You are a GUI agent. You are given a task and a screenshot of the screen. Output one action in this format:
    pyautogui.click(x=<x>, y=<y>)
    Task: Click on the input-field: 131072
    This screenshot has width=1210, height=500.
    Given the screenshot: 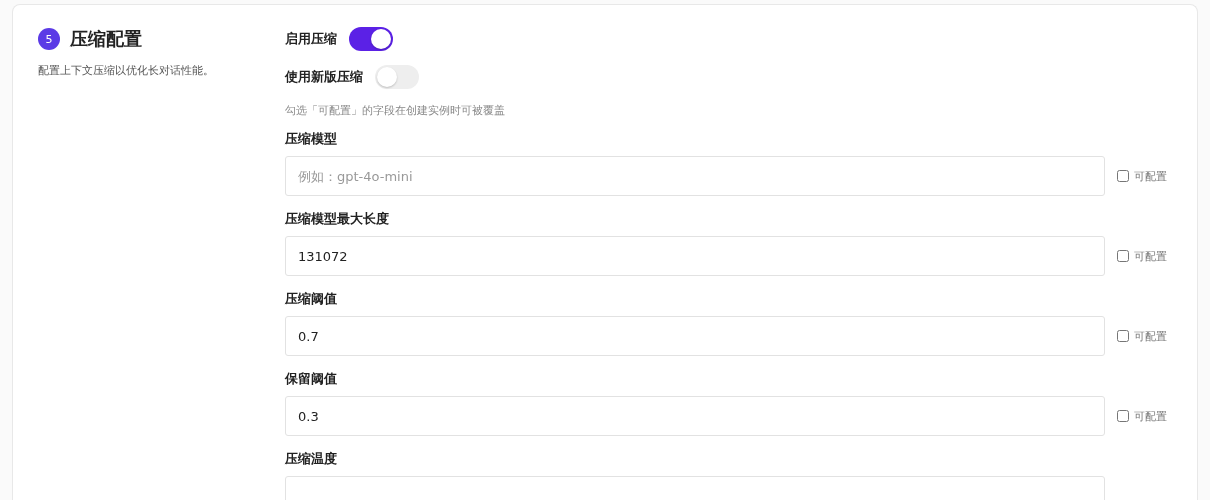 What is the action you would take?
    pyautogui.click(x=695, y=256)
    